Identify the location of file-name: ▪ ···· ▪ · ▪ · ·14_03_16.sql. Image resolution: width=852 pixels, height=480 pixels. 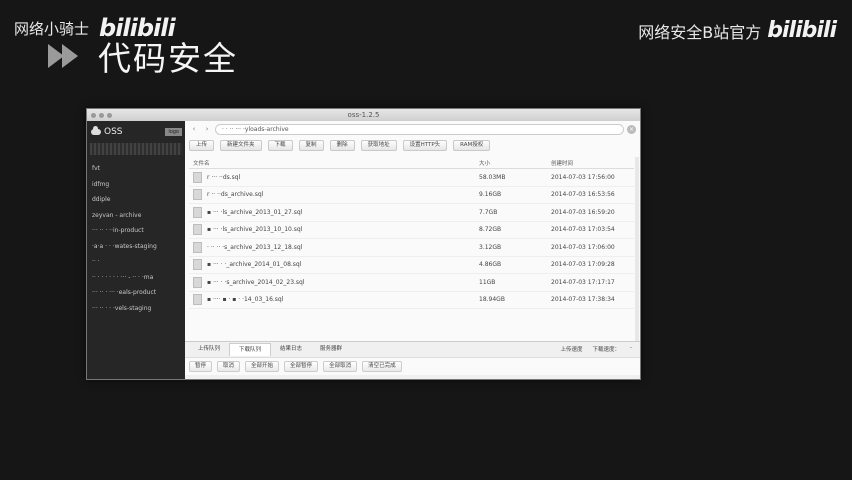
(245, 300).